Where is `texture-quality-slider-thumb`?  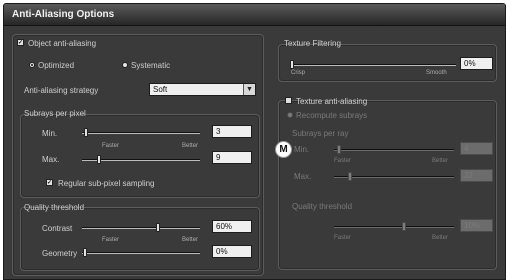
texture-quality-slider-thumb is located at coordinates (404, 226).